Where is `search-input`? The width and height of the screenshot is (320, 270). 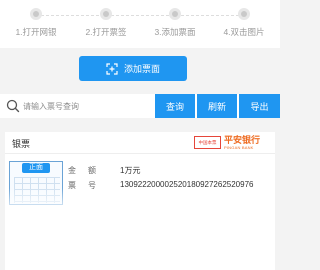
search-input is located at coordinates (83, 106).